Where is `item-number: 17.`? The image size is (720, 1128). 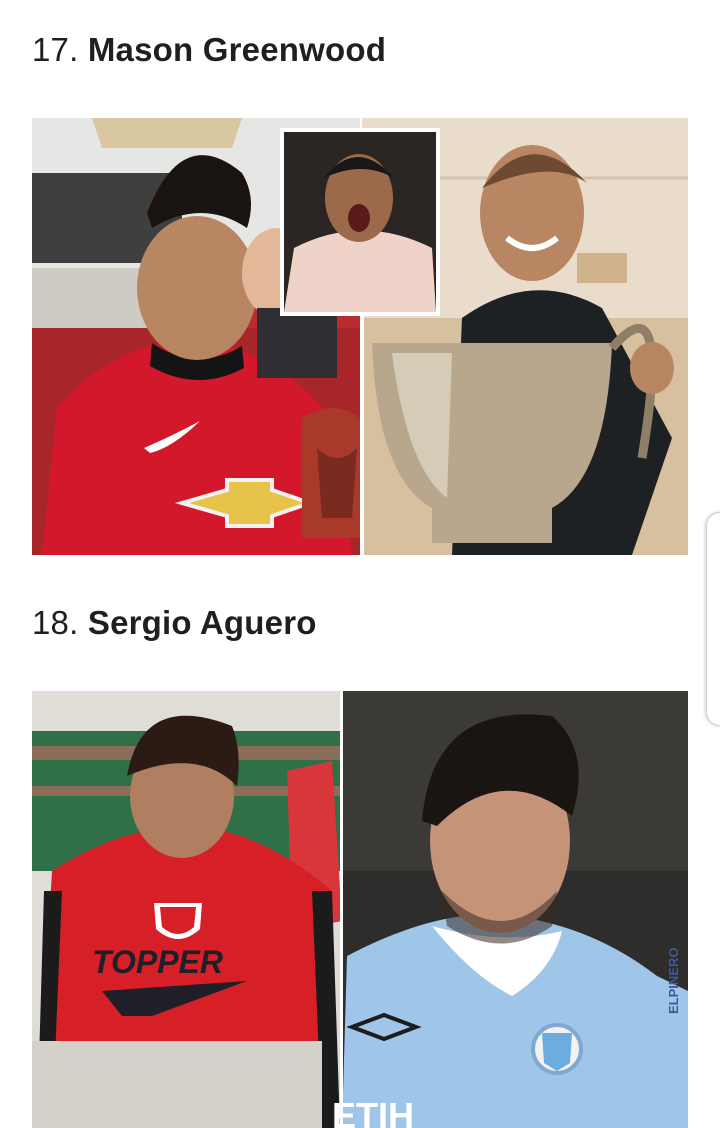 item-number: 17. is located at coordinates (55, 49).